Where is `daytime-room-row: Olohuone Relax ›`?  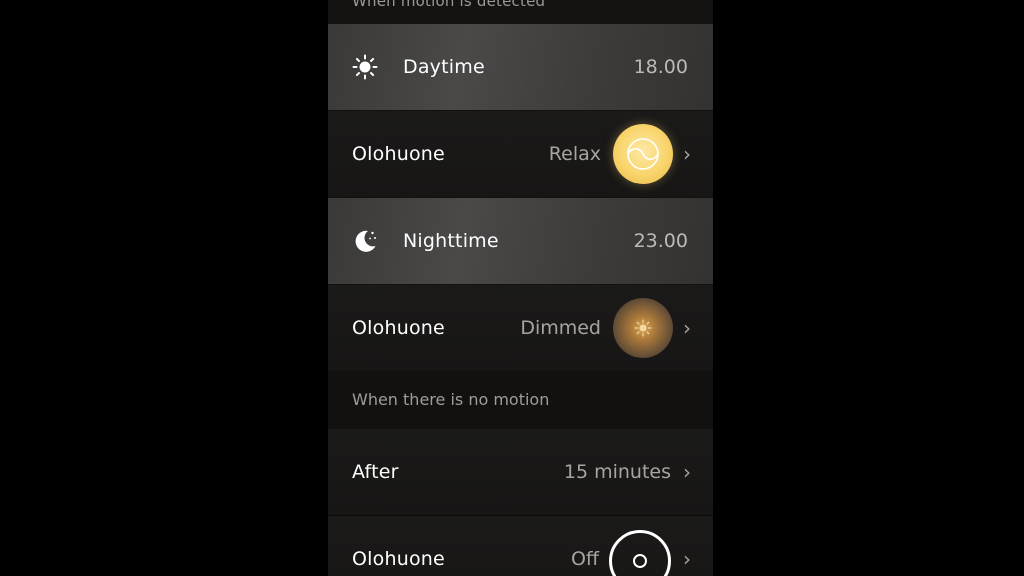
daytime-room-row: Olohuone Relax › is located at coordinates (520, 154).